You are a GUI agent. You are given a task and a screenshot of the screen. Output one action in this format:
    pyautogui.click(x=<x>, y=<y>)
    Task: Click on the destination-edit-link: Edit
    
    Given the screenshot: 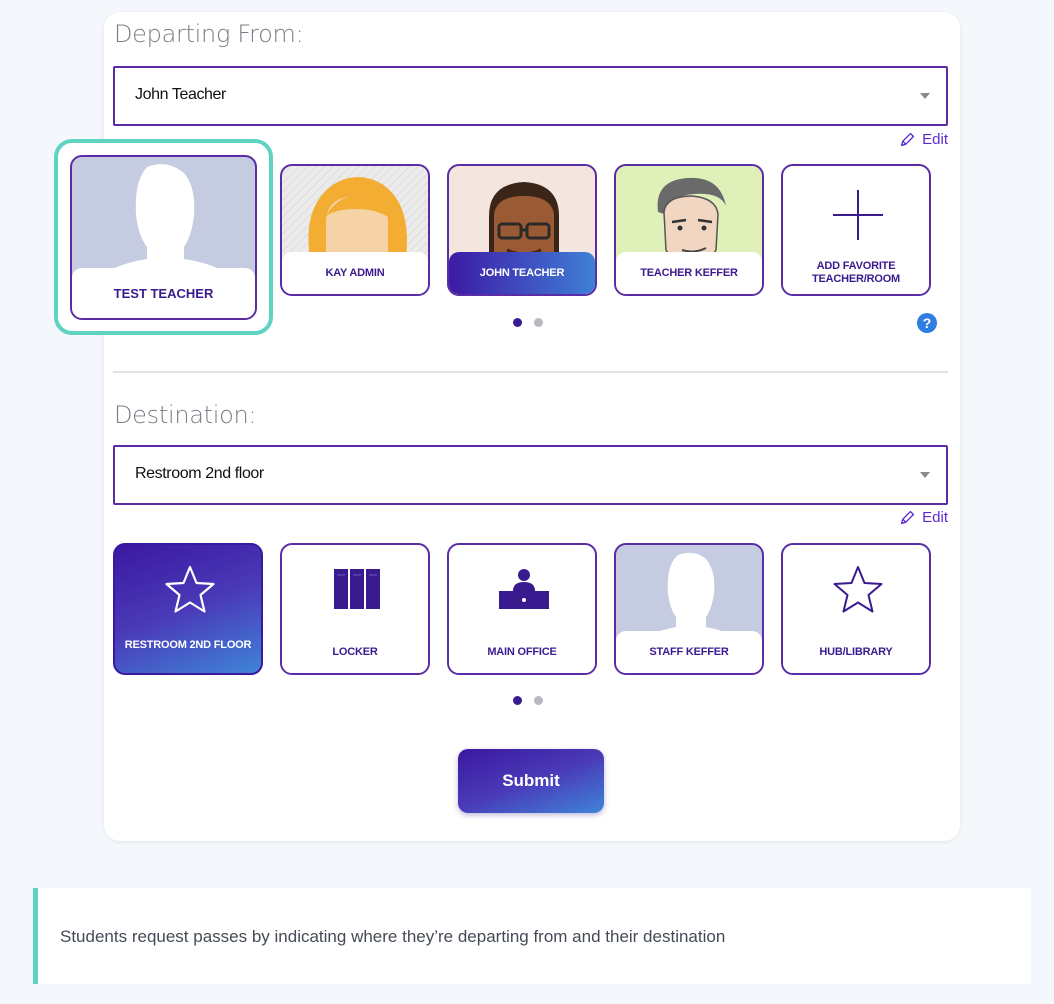 What is the action you would take?
    pyautogui.click(x=923, y=517)
    